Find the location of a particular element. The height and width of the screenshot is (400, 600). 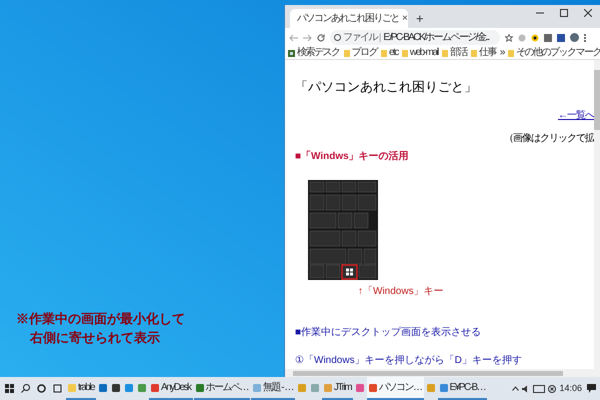

scheme-label: ファイル is located at coordinates (360, 38).